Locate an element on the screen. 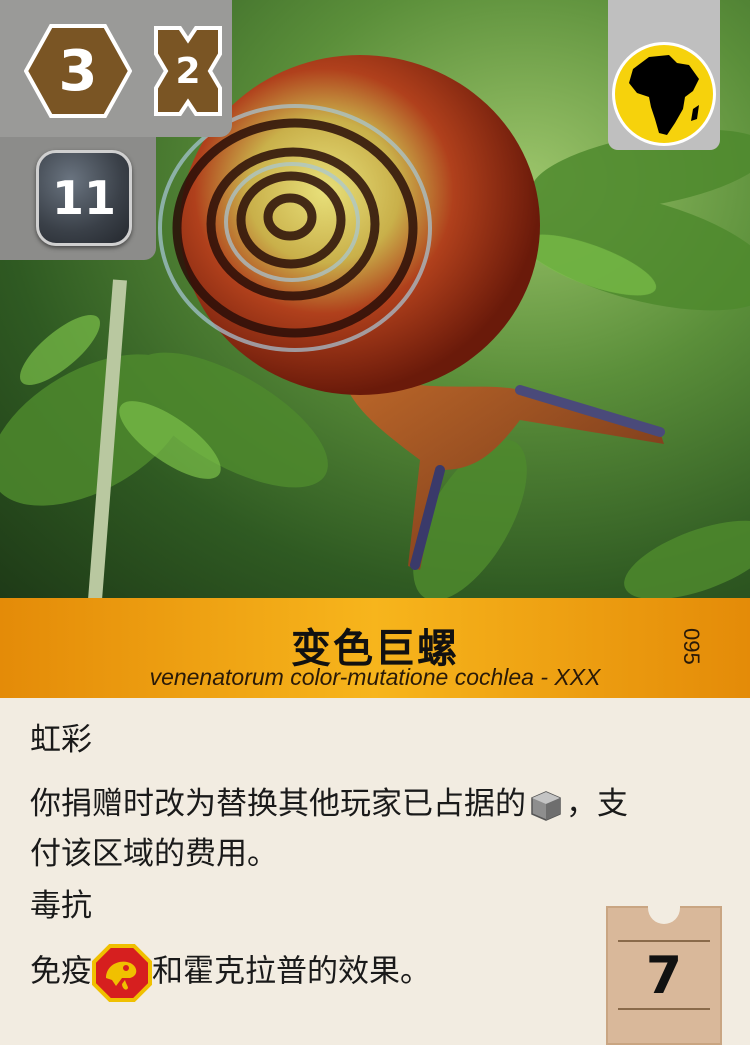 This screenshot has height=1045, width=750. continent-badge is located at coordinates (664, 94).